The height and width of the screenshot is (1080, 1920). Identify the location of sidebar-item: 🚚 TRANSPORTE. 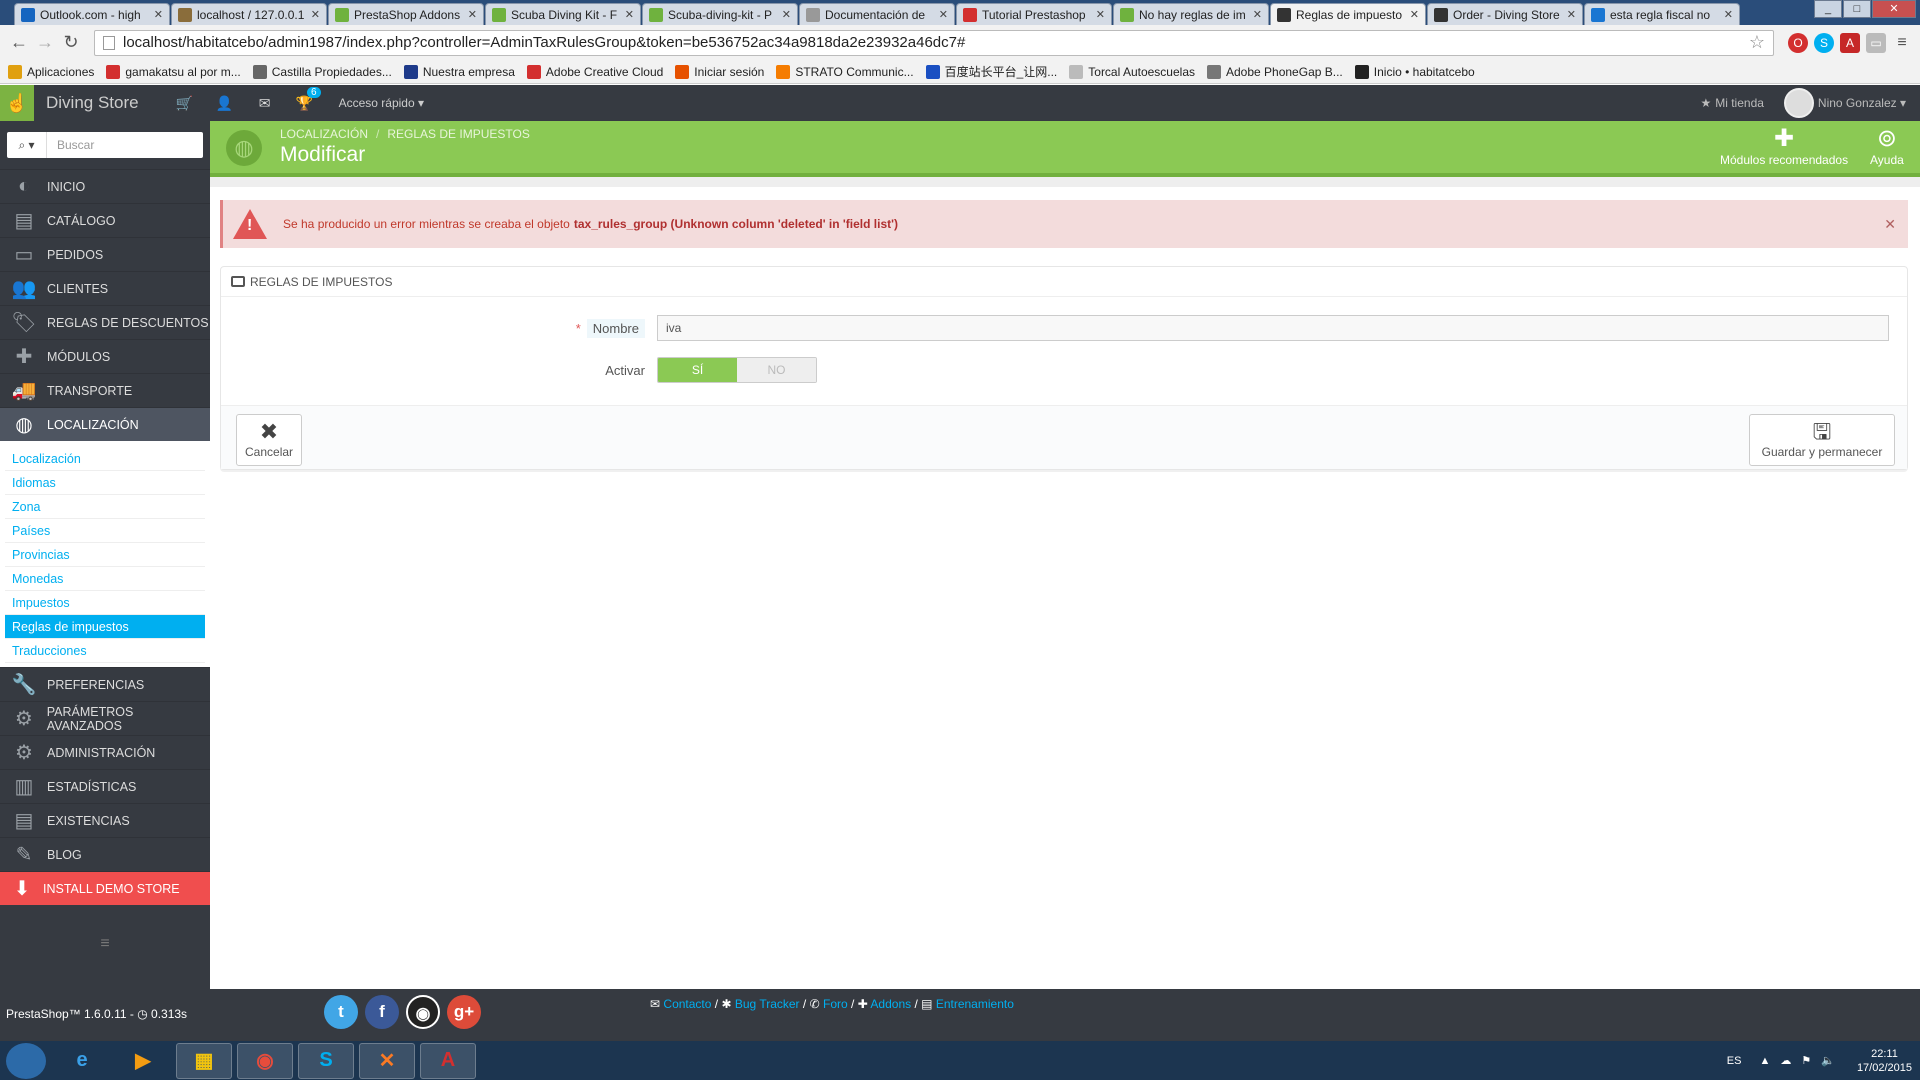
(105, 390).